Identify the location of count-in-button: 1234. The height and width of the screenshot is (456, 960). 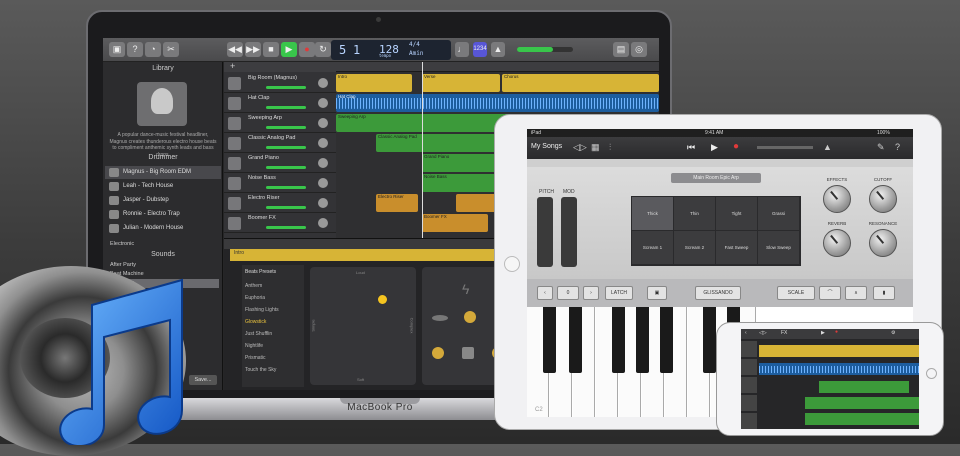
(480, 49).